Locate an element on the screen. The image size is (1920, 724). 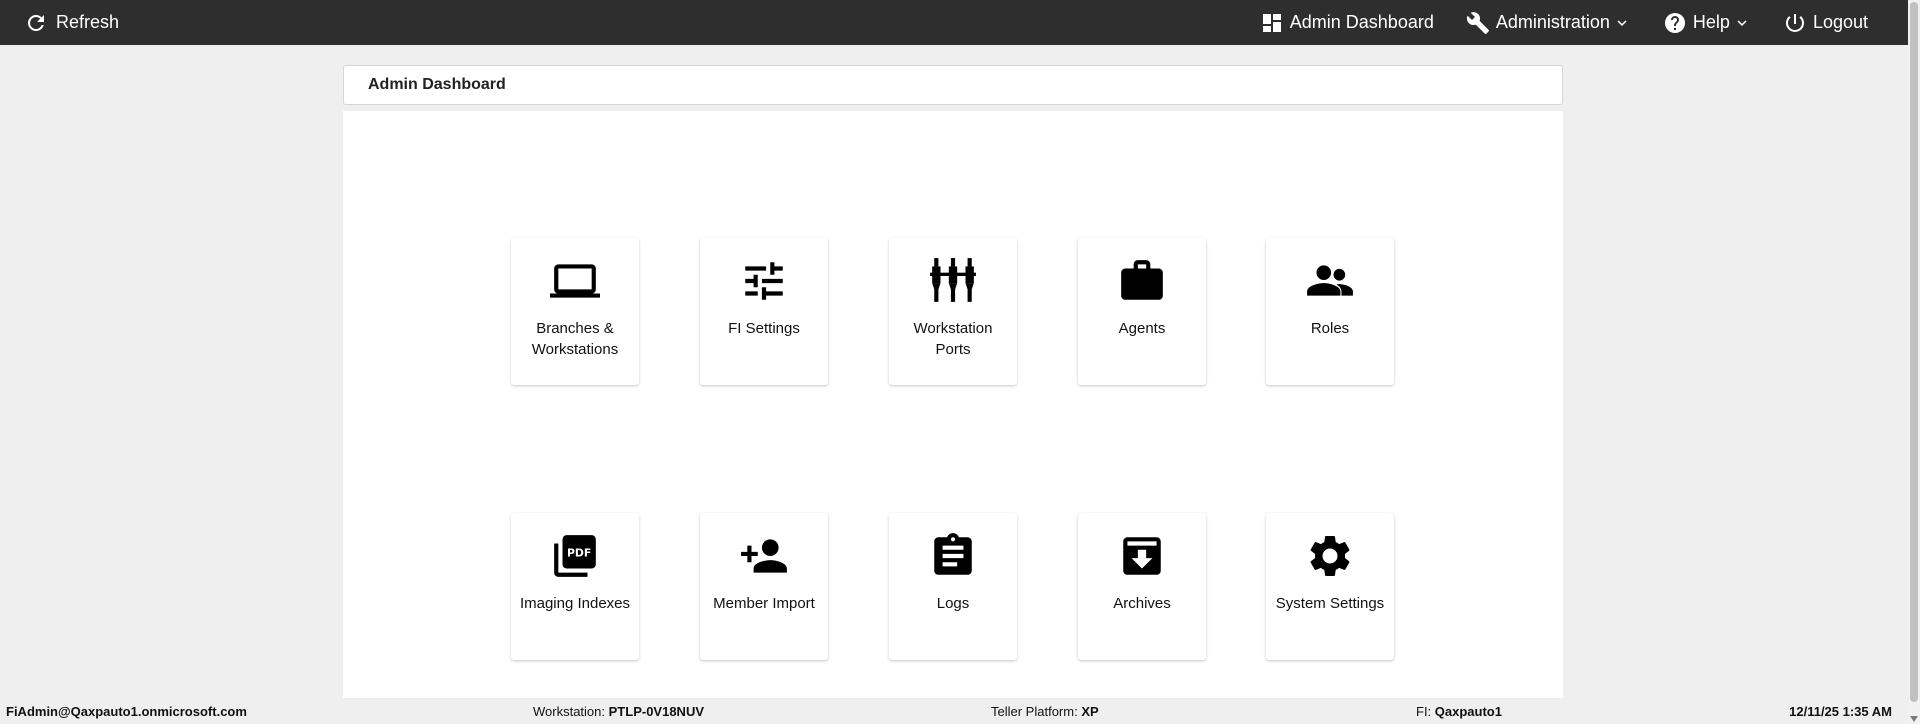
tile-system-settings: System Settings is located at coordinates (1330, 586).